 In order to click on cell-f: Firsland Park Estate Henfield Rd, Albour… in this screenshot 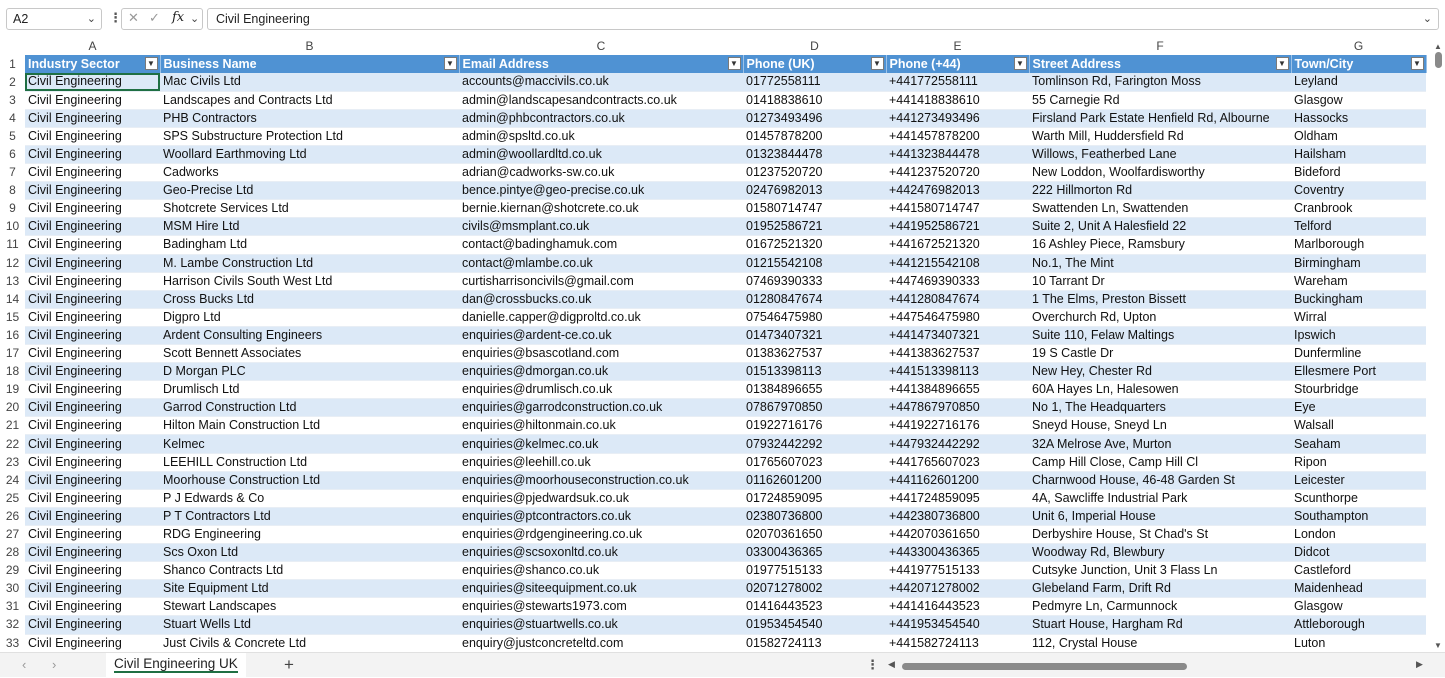, I will do `click(1160, 118)`.